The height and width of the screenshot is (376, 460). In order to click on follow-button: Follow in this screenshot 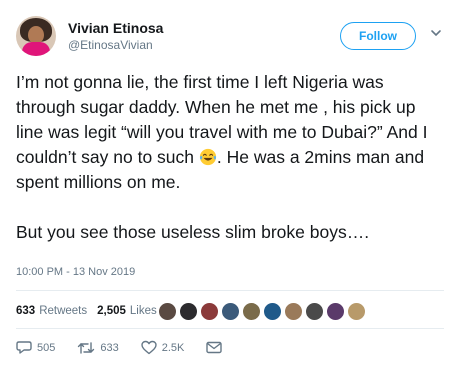, I will do `click(378, 36)`.